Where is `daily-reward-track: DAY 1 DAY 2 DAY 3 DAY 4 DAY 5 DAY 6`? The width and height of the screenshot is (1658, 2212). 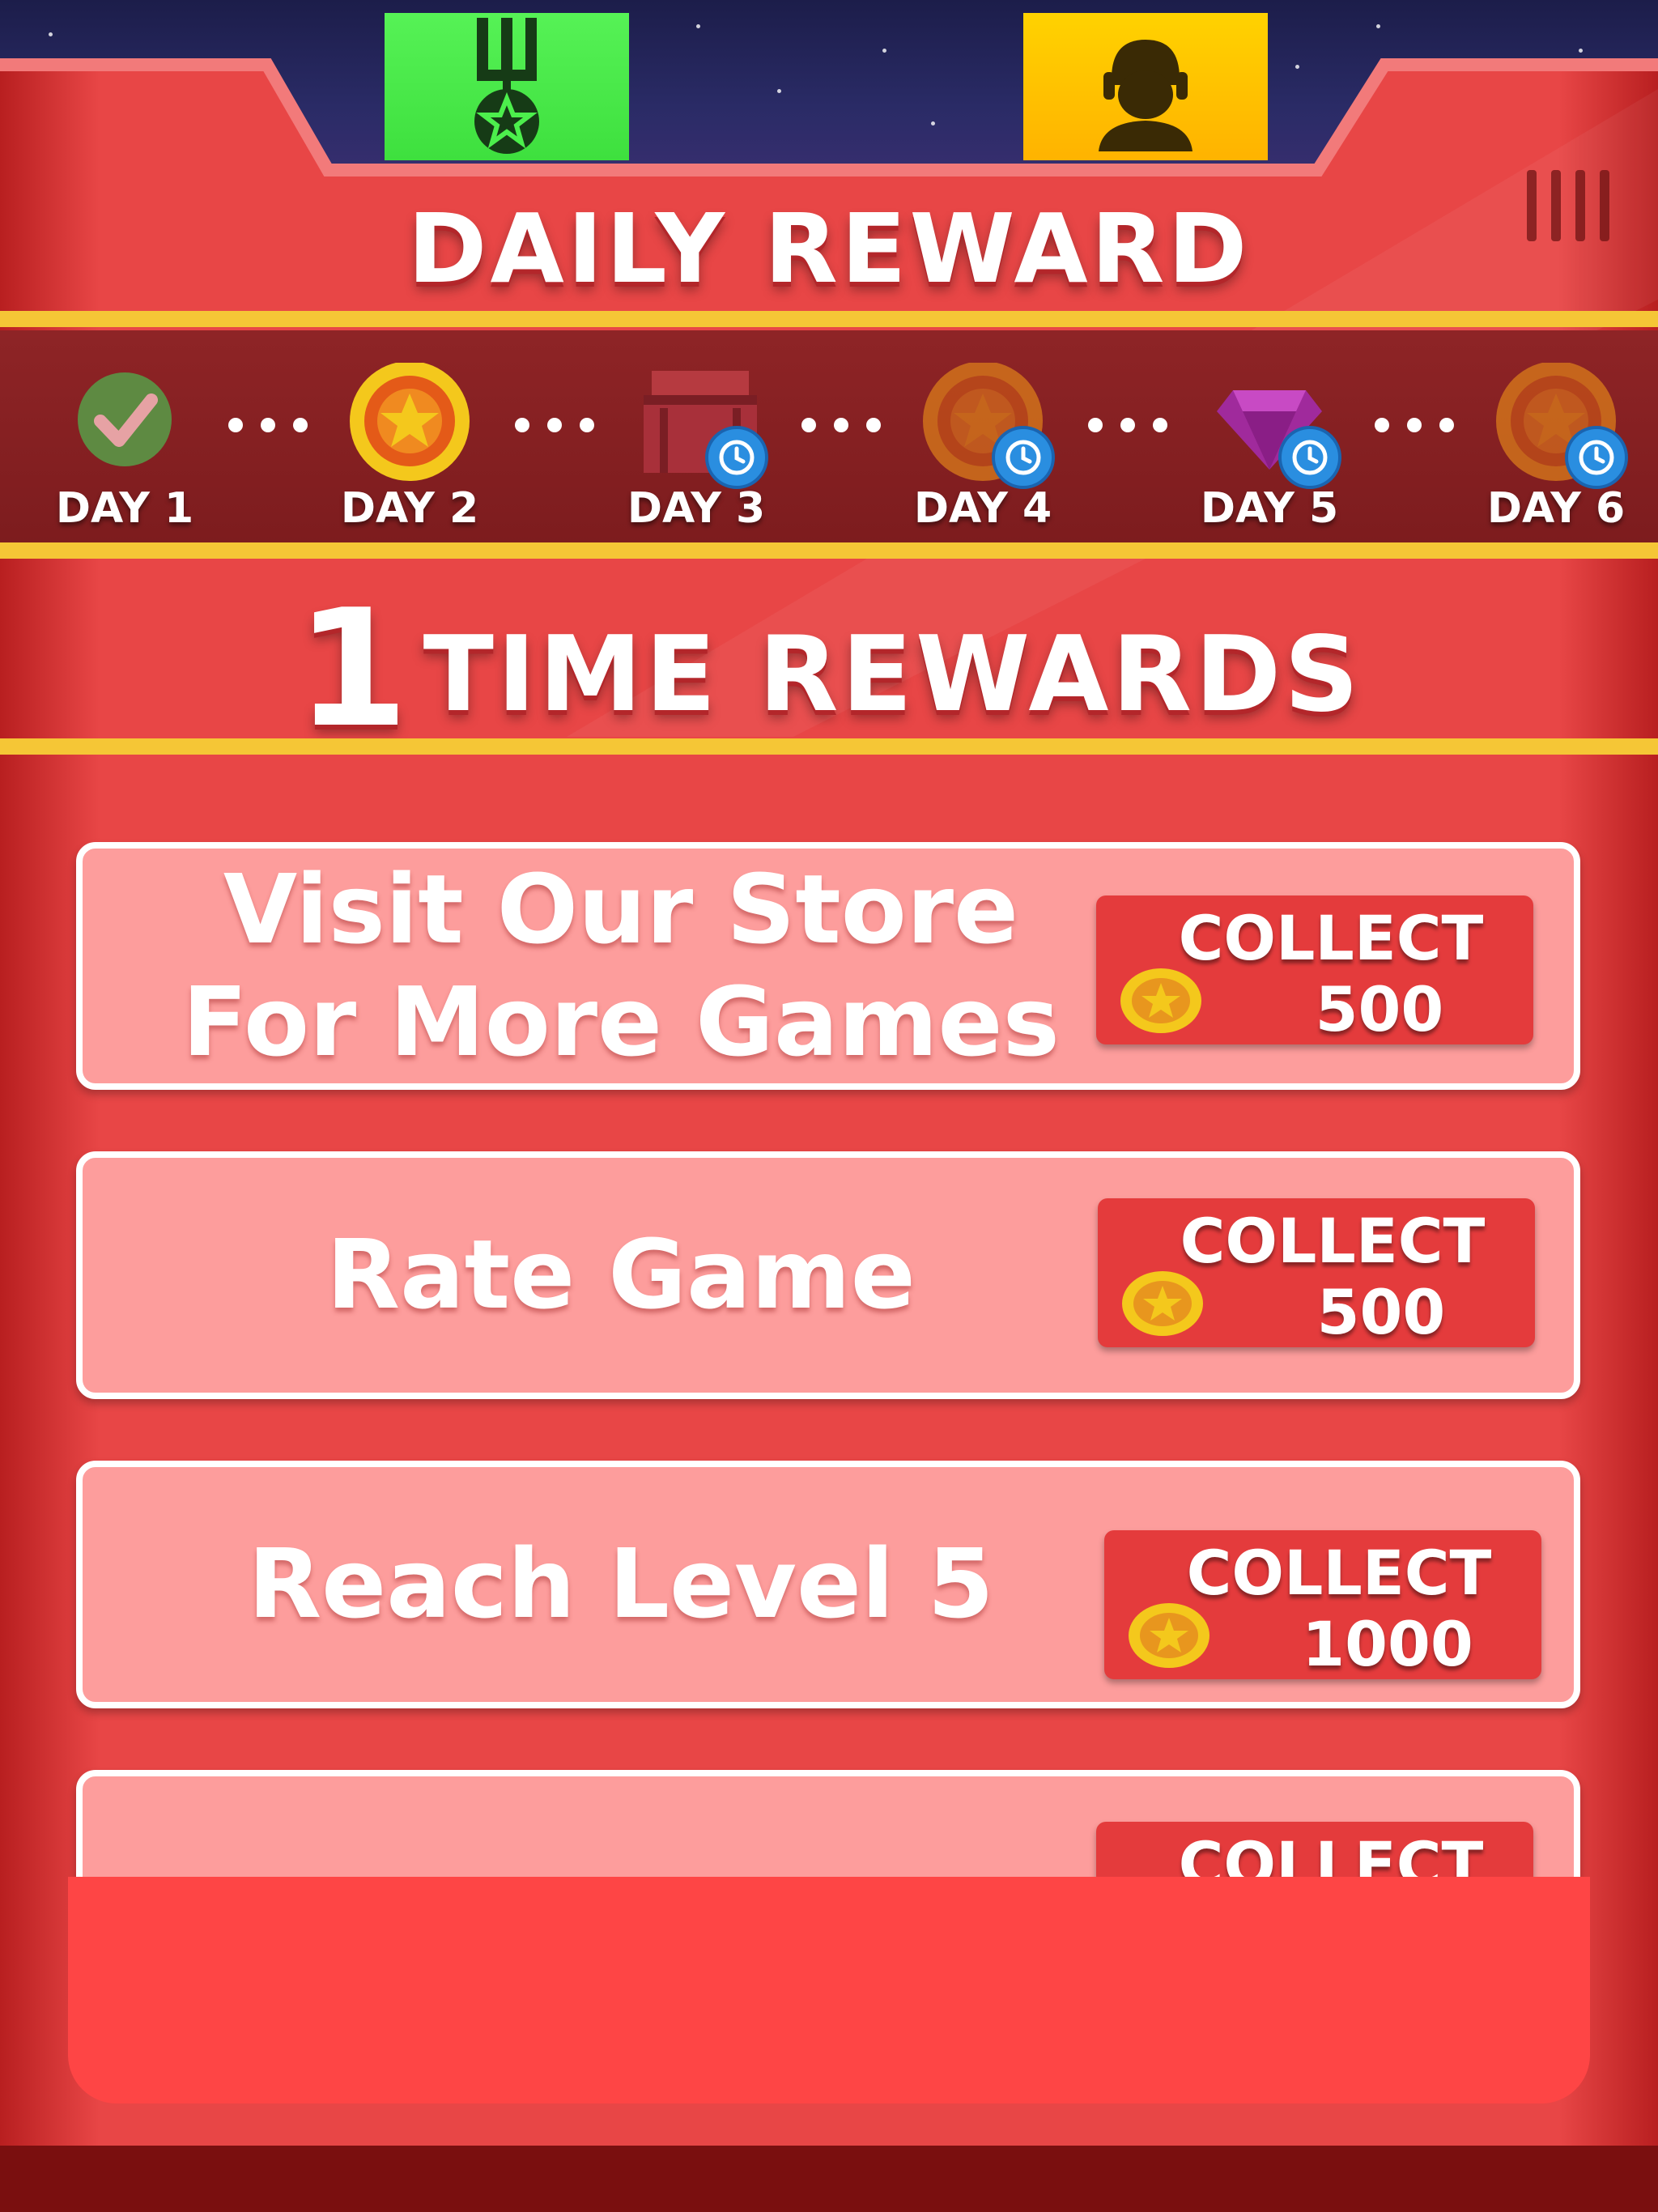 daily-reward-track: DAY 1 DAY 2 DAY 3 DAY 4 DAY 5 DAY 6 is located at coordinates (829, 436).